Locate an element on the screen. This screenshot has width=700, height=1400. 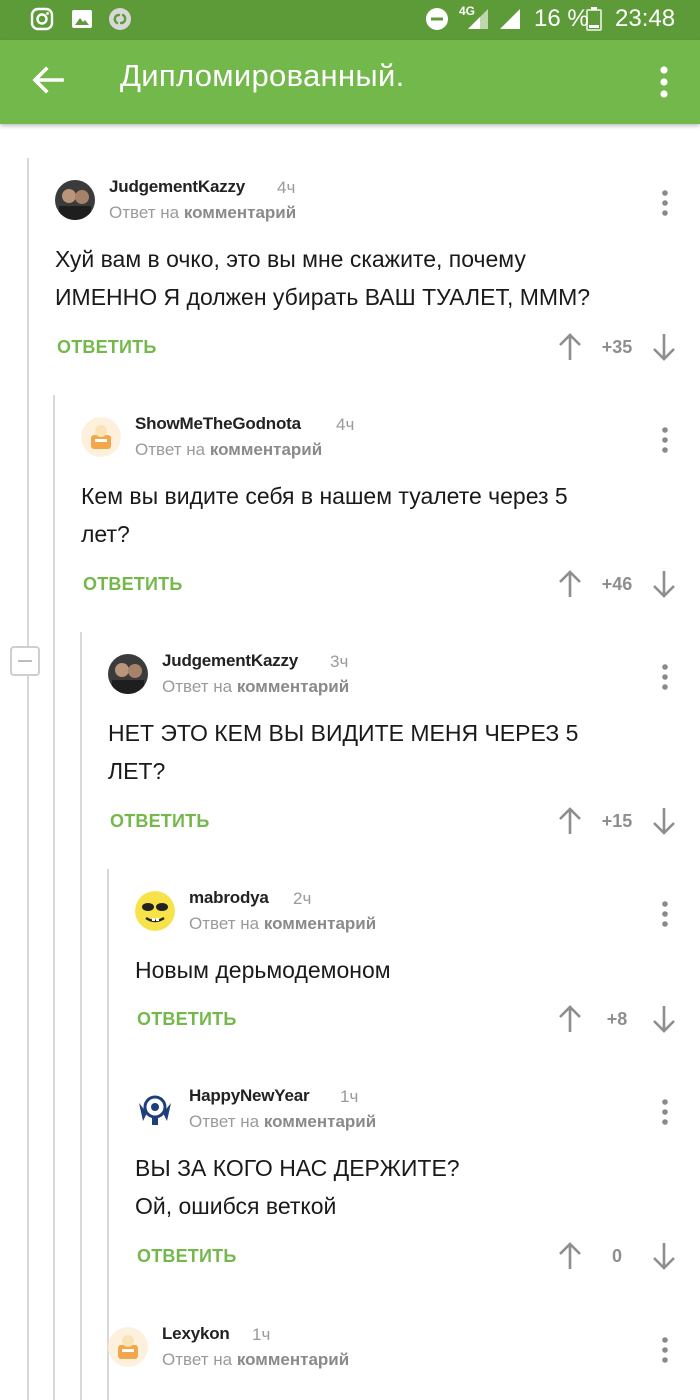
battery-icon is located at coordinates (594, 19).